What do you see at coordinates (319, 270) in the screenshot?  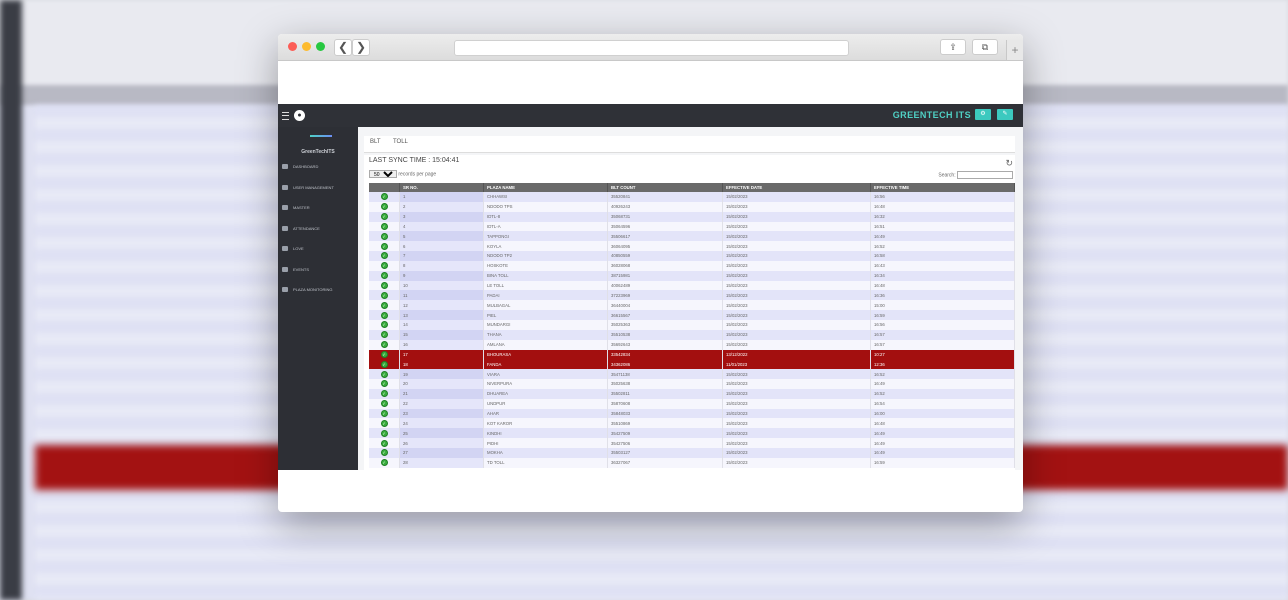 I see `sidebar-item-events: EVENTS` at bounding box center [319, 270].